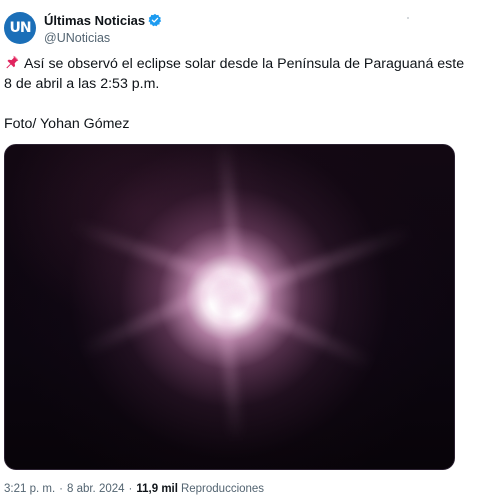 This screenshot has width=497, height=501. I want to click on author-names: Últimas Noticias @UNoticias, so click(103, 28).